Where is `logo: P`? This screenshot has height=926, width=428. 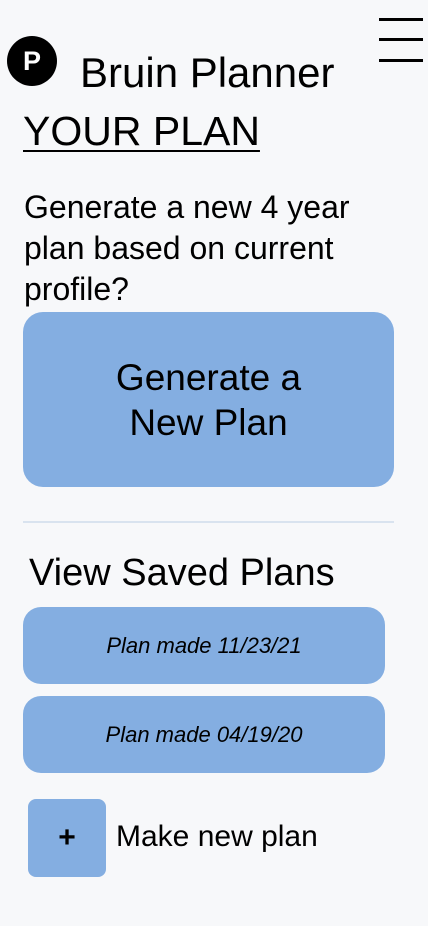 logo: P is located at coordinates (32, 61).